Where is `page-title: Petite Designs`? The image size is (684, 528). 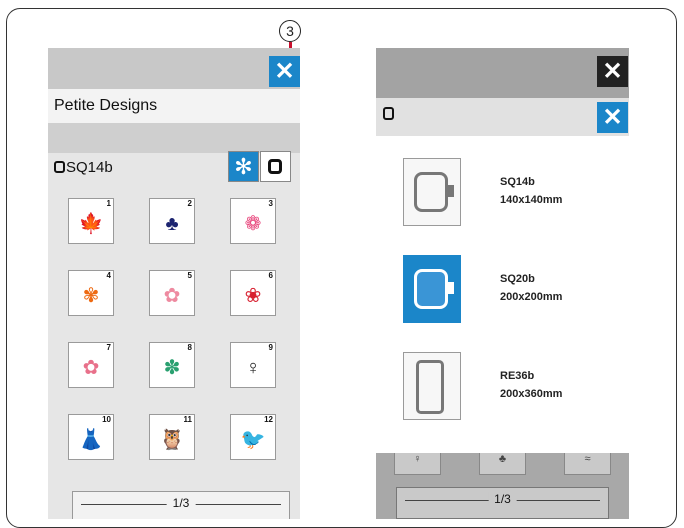
page-title: Petite Designs is located at coordinates (106, 105).